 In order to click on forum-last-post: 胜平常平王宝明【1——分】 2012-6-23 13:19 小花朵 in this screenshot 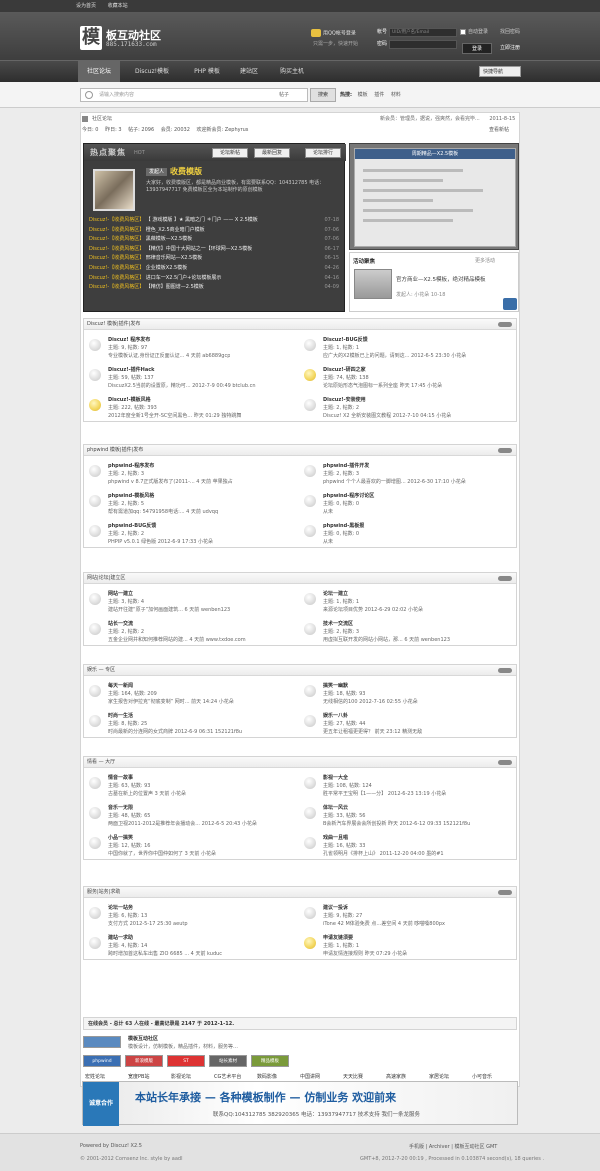, I will do `click(384, 793)`.